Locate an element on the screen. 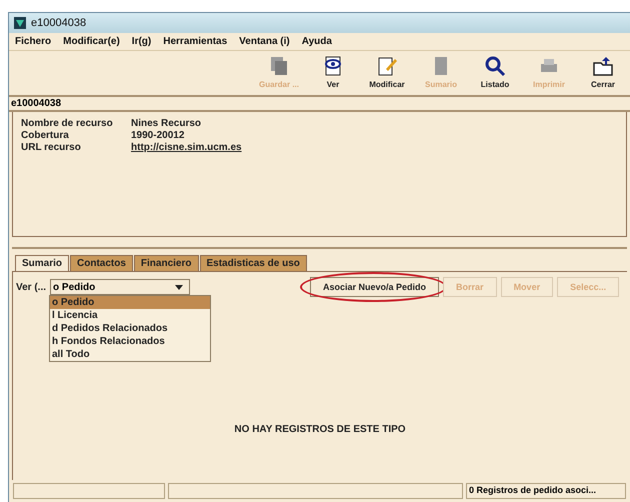  toolbar-button: Listado is located at coordinates (495, 73).